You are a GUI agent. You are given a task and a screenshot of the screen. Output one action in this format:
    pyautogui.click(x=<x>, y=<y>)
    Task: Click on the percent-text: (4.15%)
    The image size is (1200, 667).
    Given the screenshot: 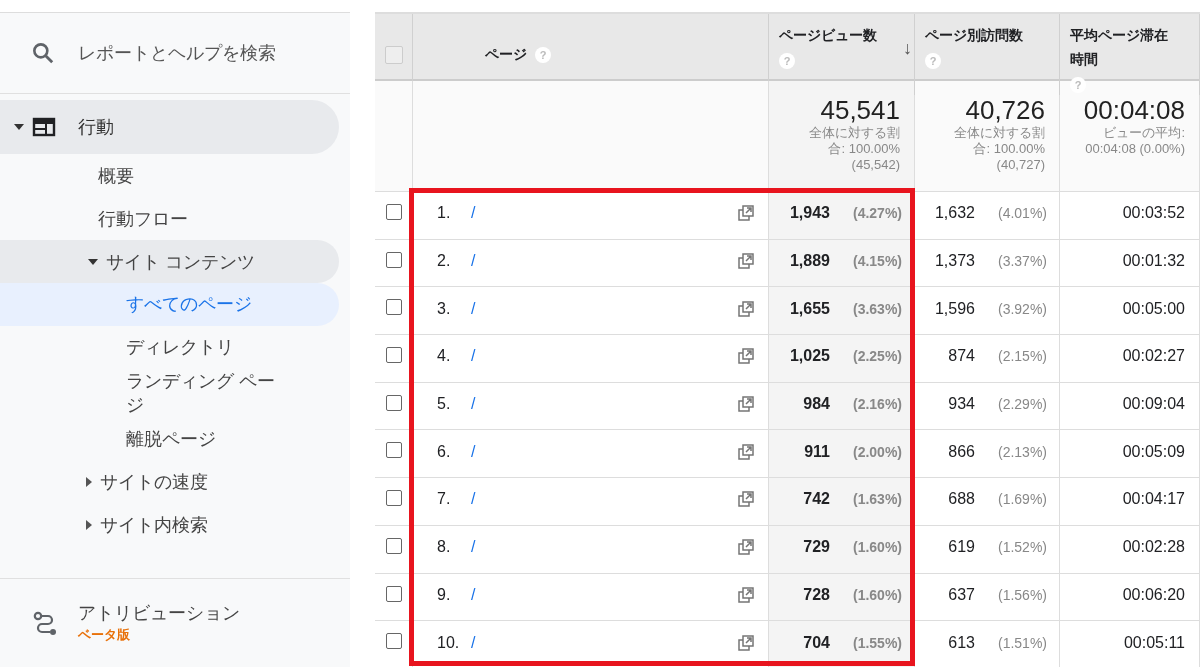 What is the action you would take?
    pyautogui.click(x=876, y=261)
    